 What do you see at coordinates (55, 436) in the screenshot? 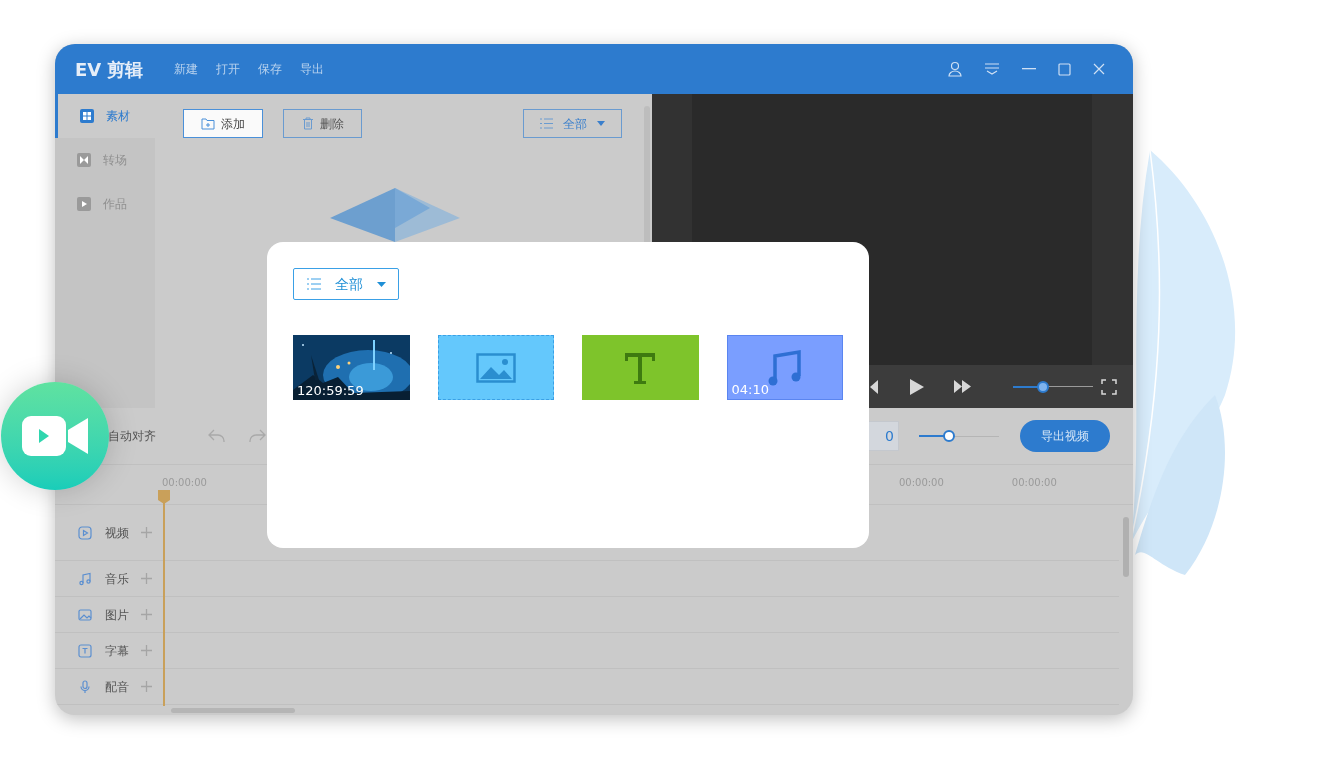
I see `video-camera-icon` at bounding box center [55, 436].